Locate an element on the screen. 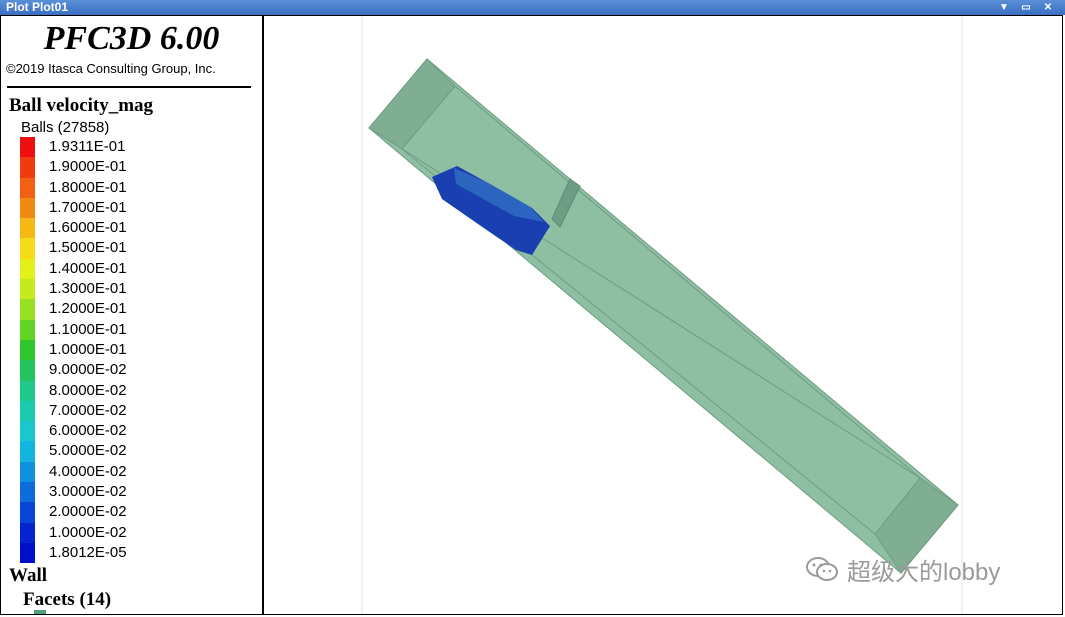 This screenshot has height=617, width=1065. scale-value-label: 1.6000E-01 is located at coordinates (88, 228).